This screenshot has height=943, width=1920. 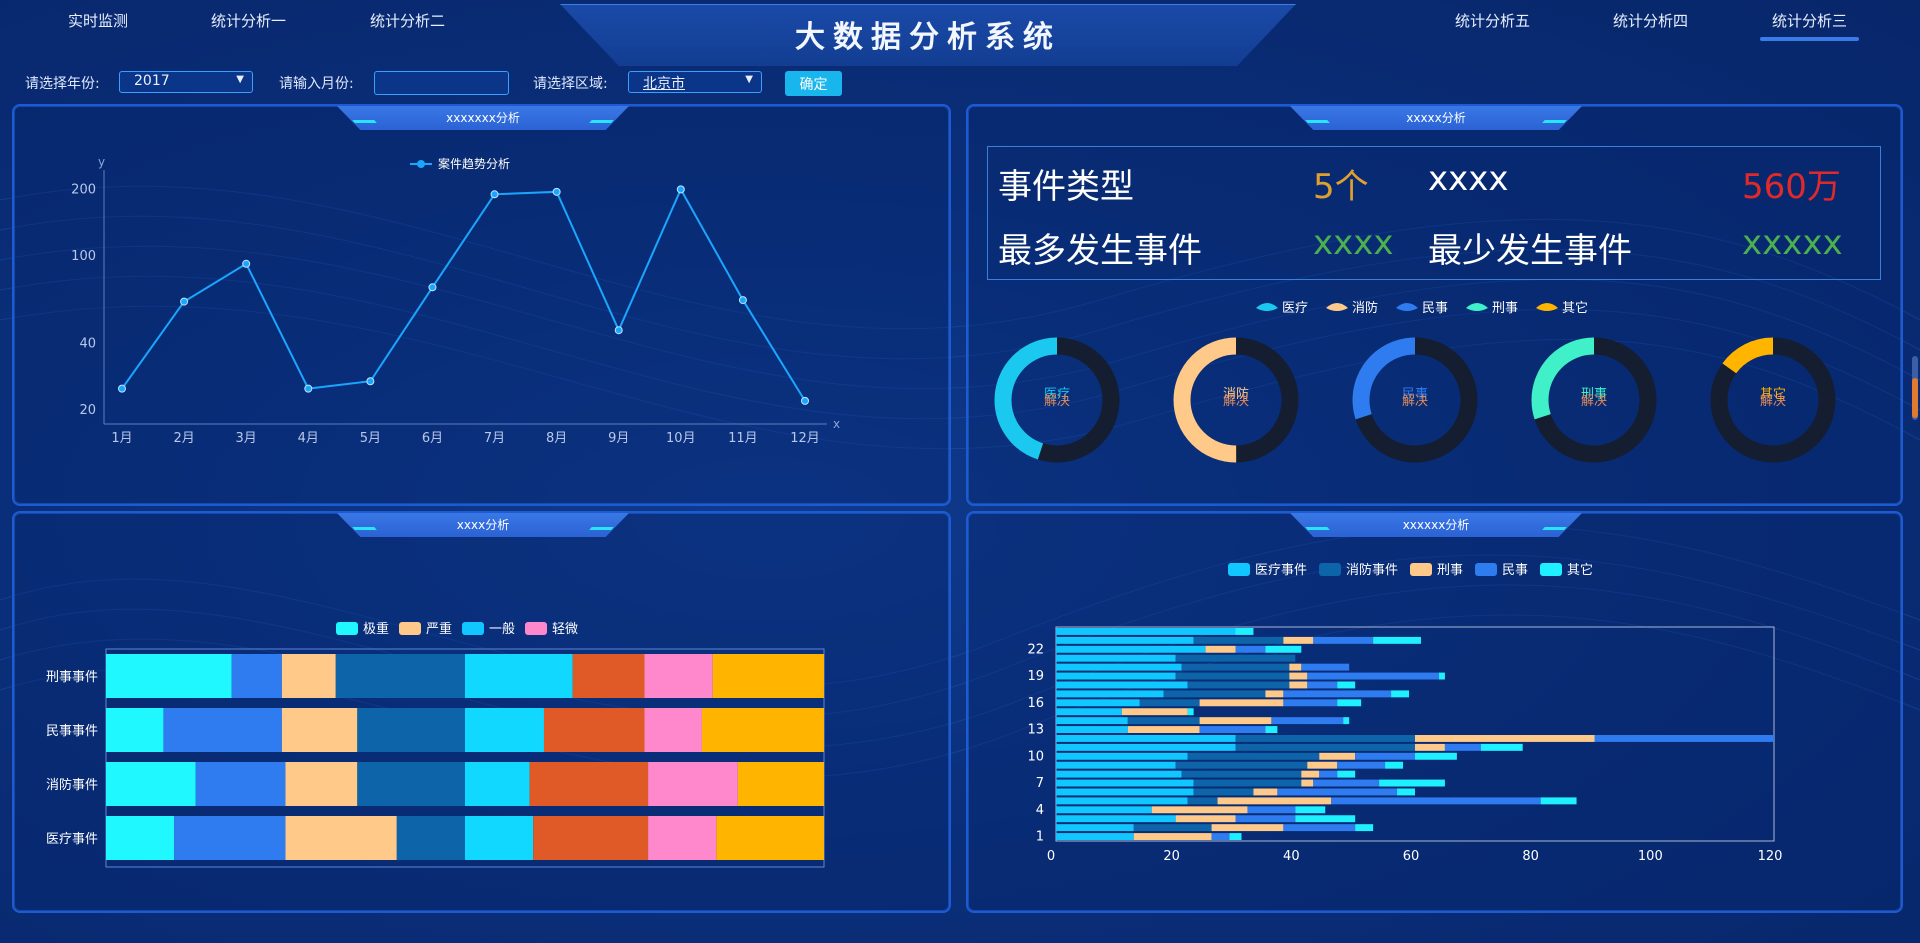 What do you see at coordinates (1358, 570) in the screenshot?
I see `legend-item: 消防事件` at bounding box center [1358, 570].